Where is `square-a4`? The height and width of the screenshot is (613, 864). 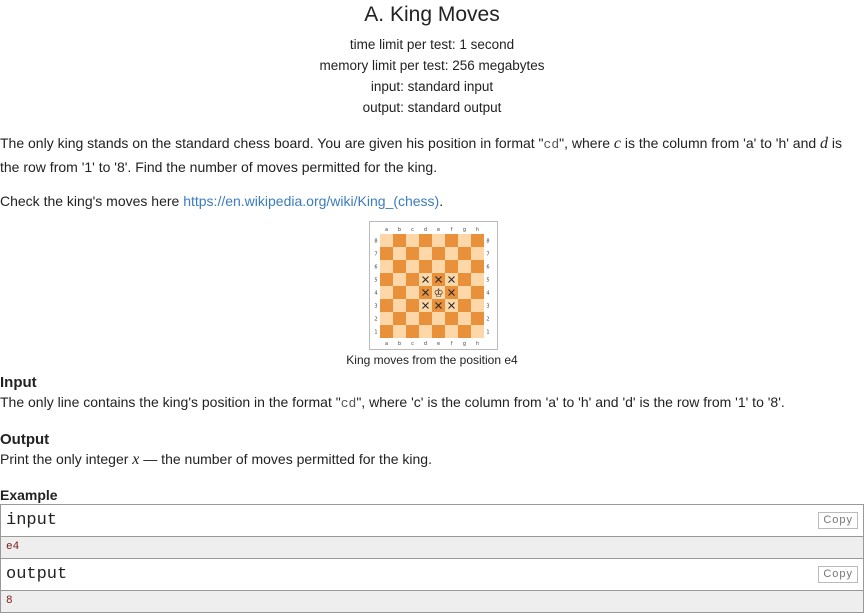 square-a4 is located at coordinates (386, 292).